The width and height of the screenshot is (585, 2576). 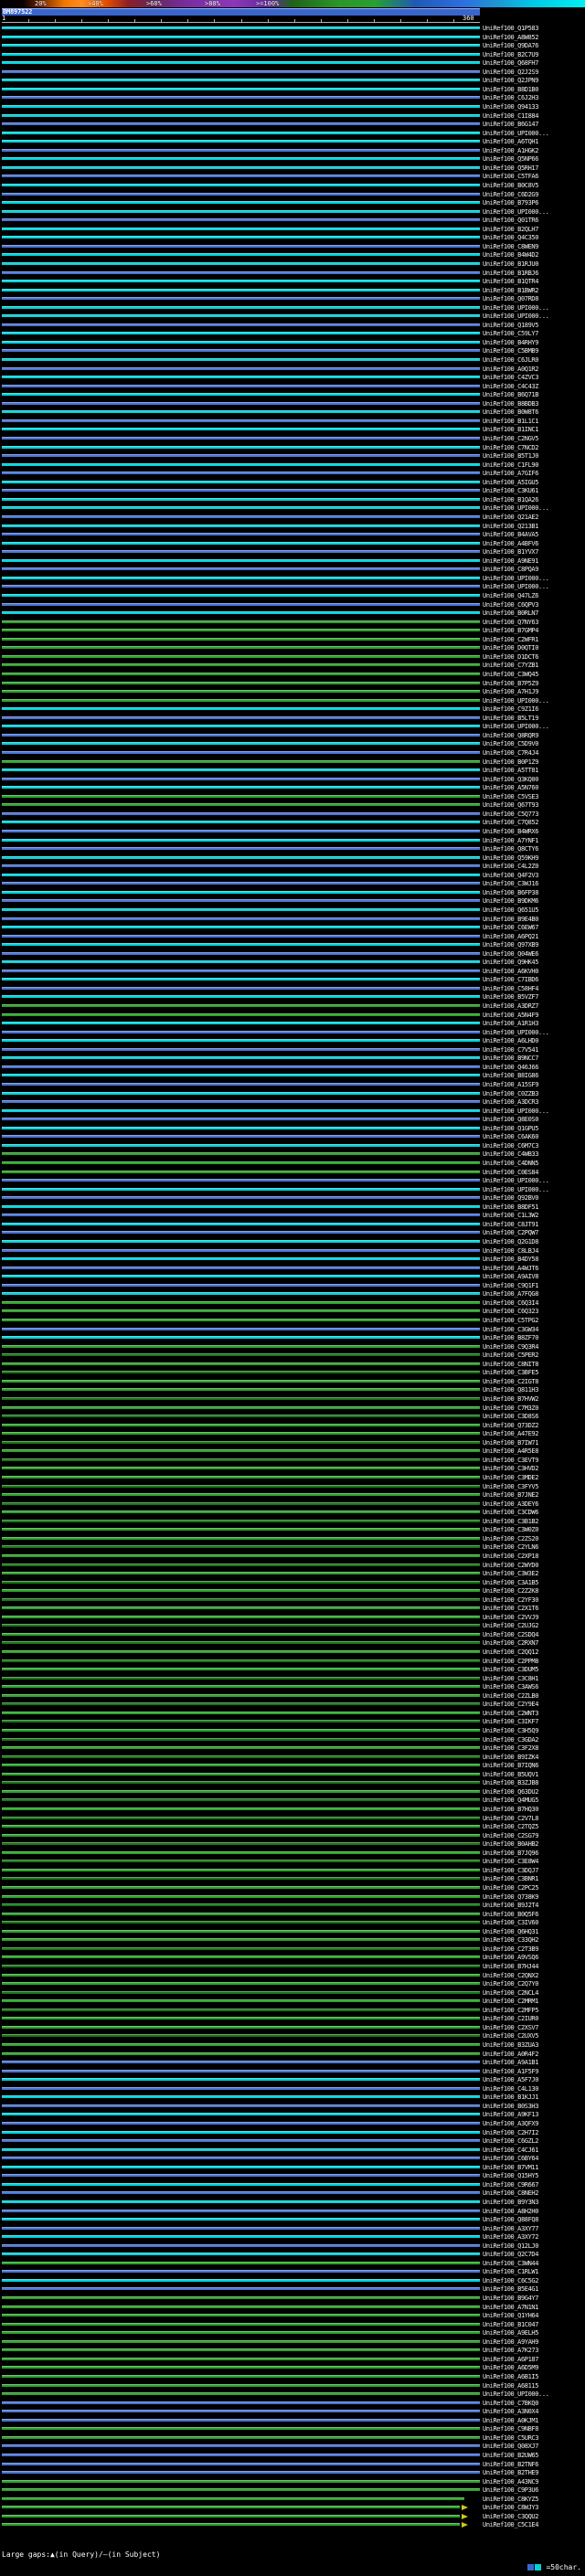 I want to click on hit-label: UniRef100_B8D1B0, so click(x=511, y=90).